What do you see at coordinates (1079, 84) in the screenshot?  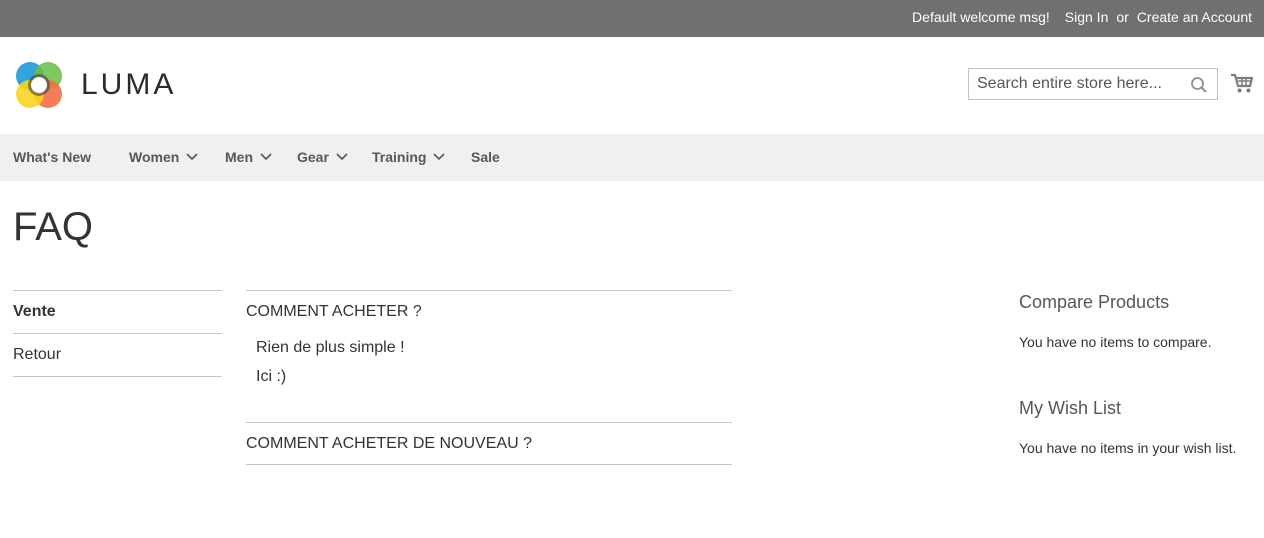 I see `search-input` at bounding box center [1079, 84].